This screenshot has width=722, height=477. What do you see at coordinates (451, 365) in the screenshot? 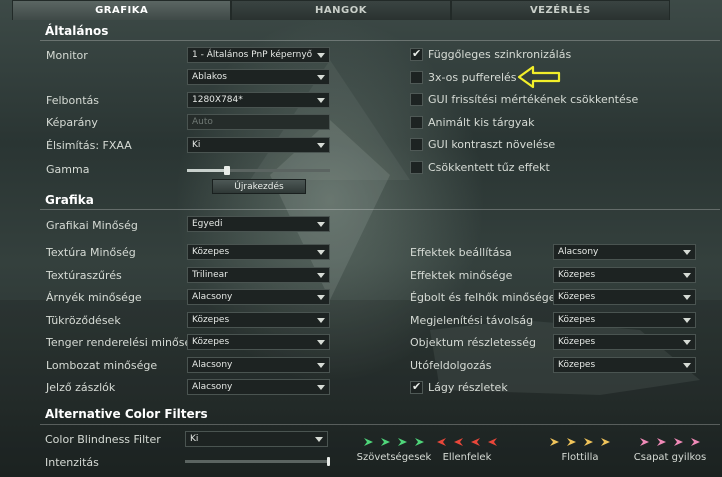
I see `setting-label: Utófeldolgozás` at bounding box center [451, 365].